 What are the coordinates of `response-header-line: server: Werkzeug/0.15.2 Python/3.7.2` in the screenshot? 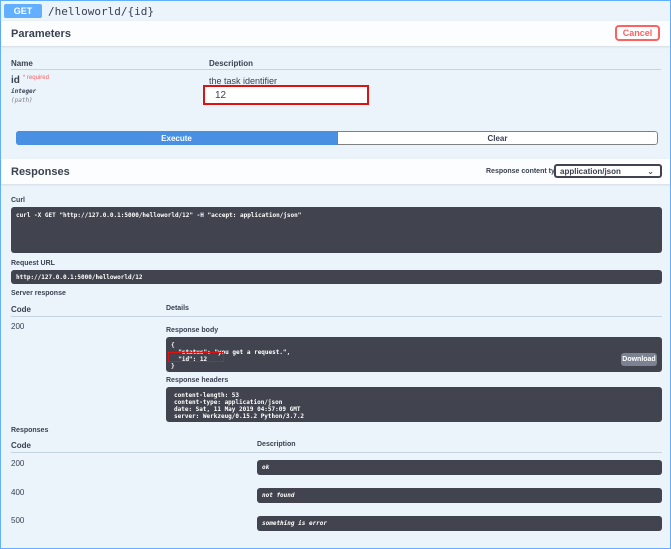 It's located at (239, 416).